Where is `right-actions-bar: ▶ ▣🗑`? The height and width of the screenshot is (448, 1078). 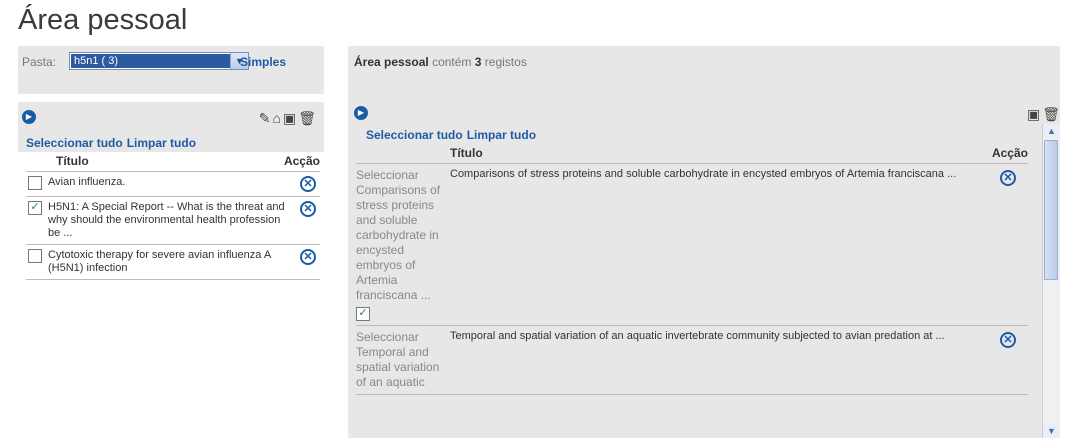
right-actions-bar: ▶ ▣🗑 is located at coordinates (704, 113).